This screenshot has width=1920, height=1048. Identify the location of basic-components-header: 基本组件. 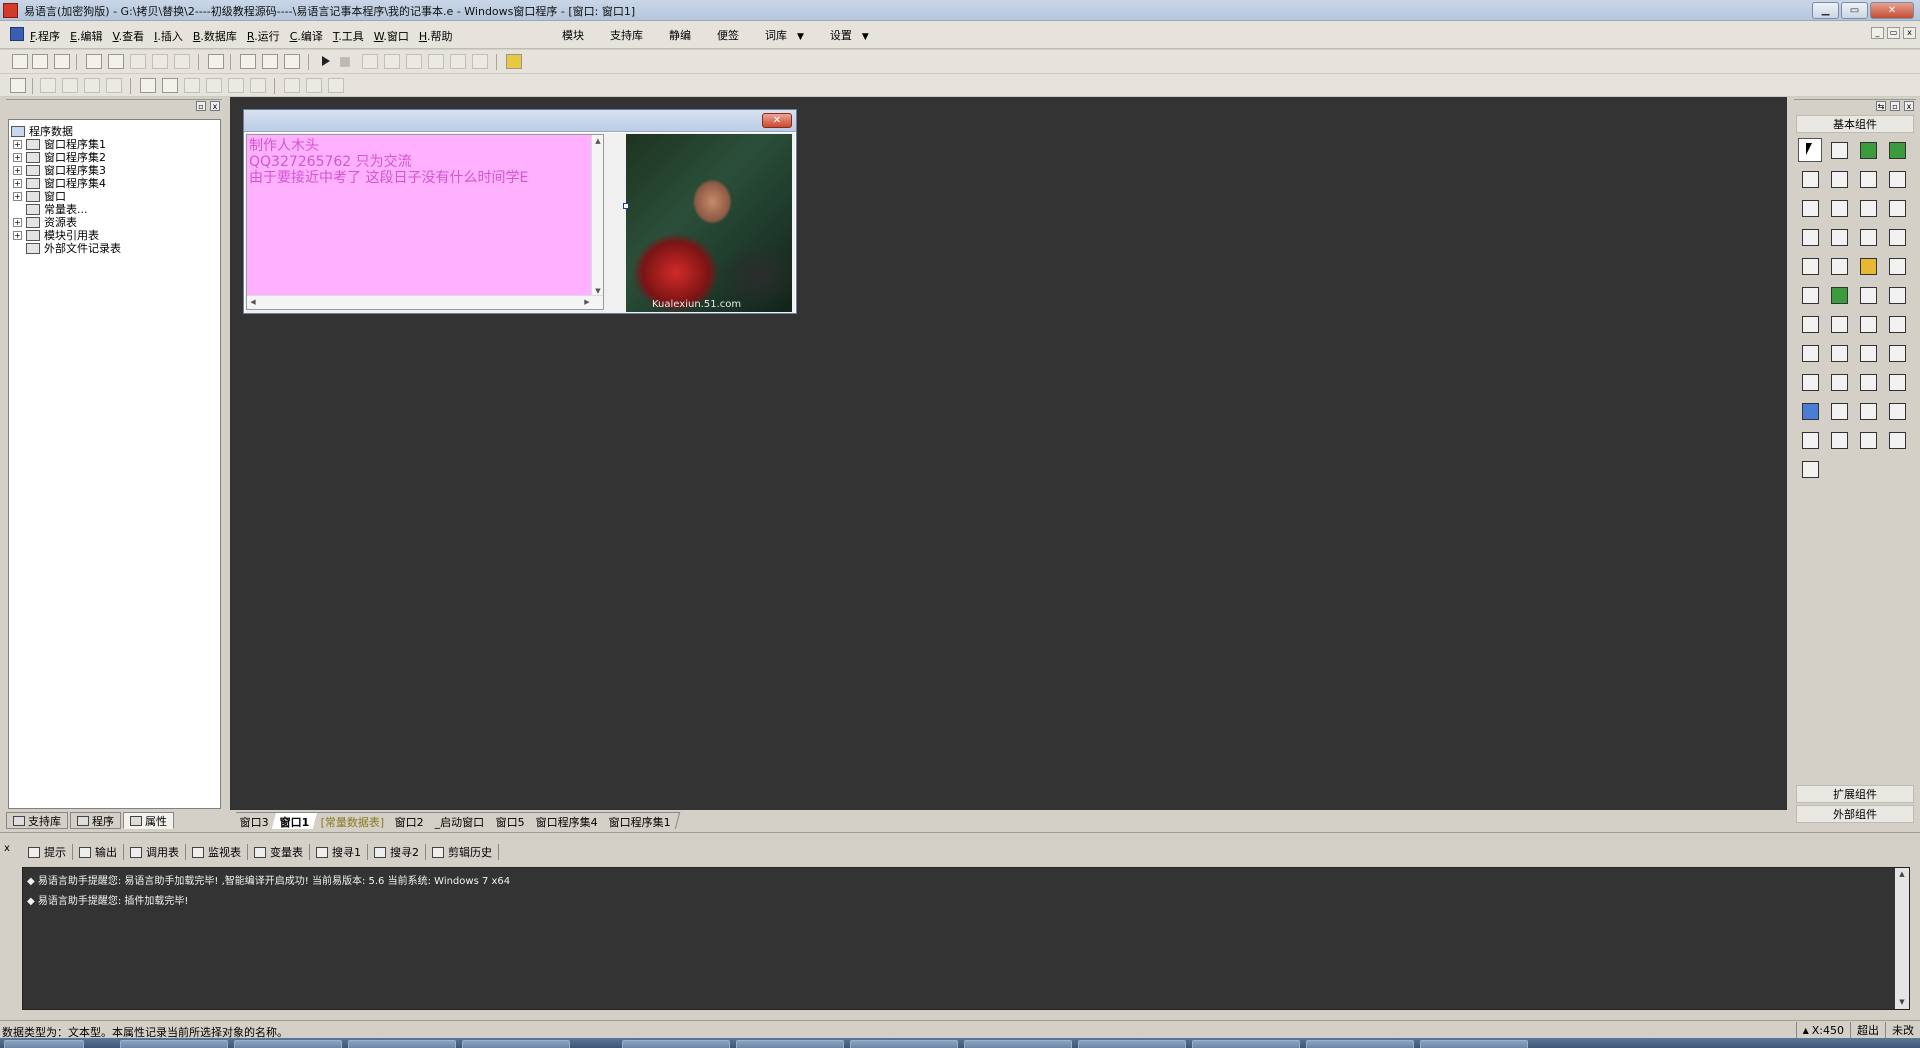
(1855, 124).